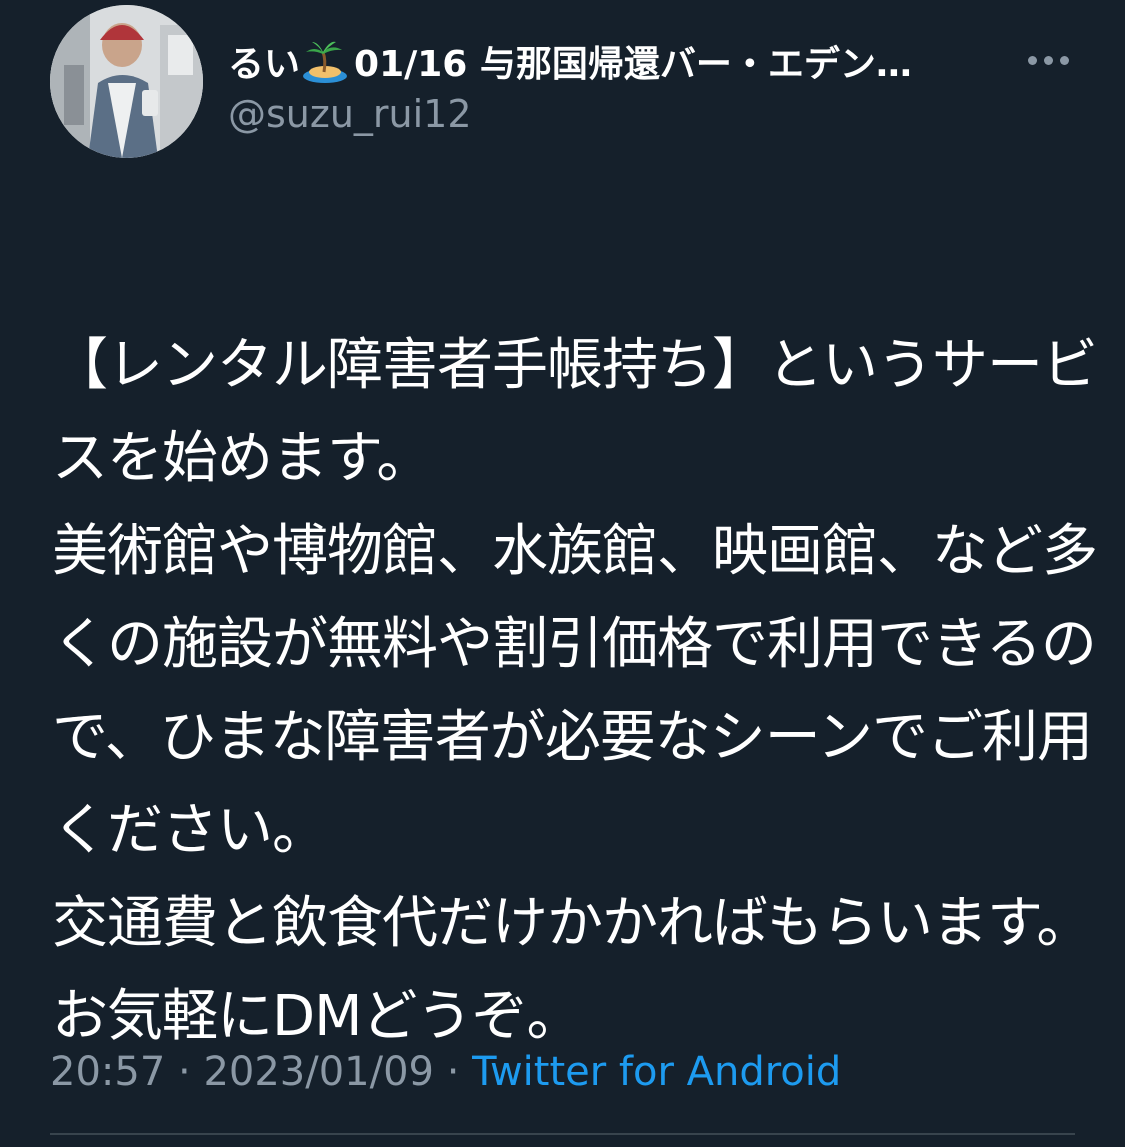 This screenshot has width=1125, height=1147. What do you see at coordinates (562, 1134) in the screenshot?
I see `divider` at bounding box center [562, 1134].